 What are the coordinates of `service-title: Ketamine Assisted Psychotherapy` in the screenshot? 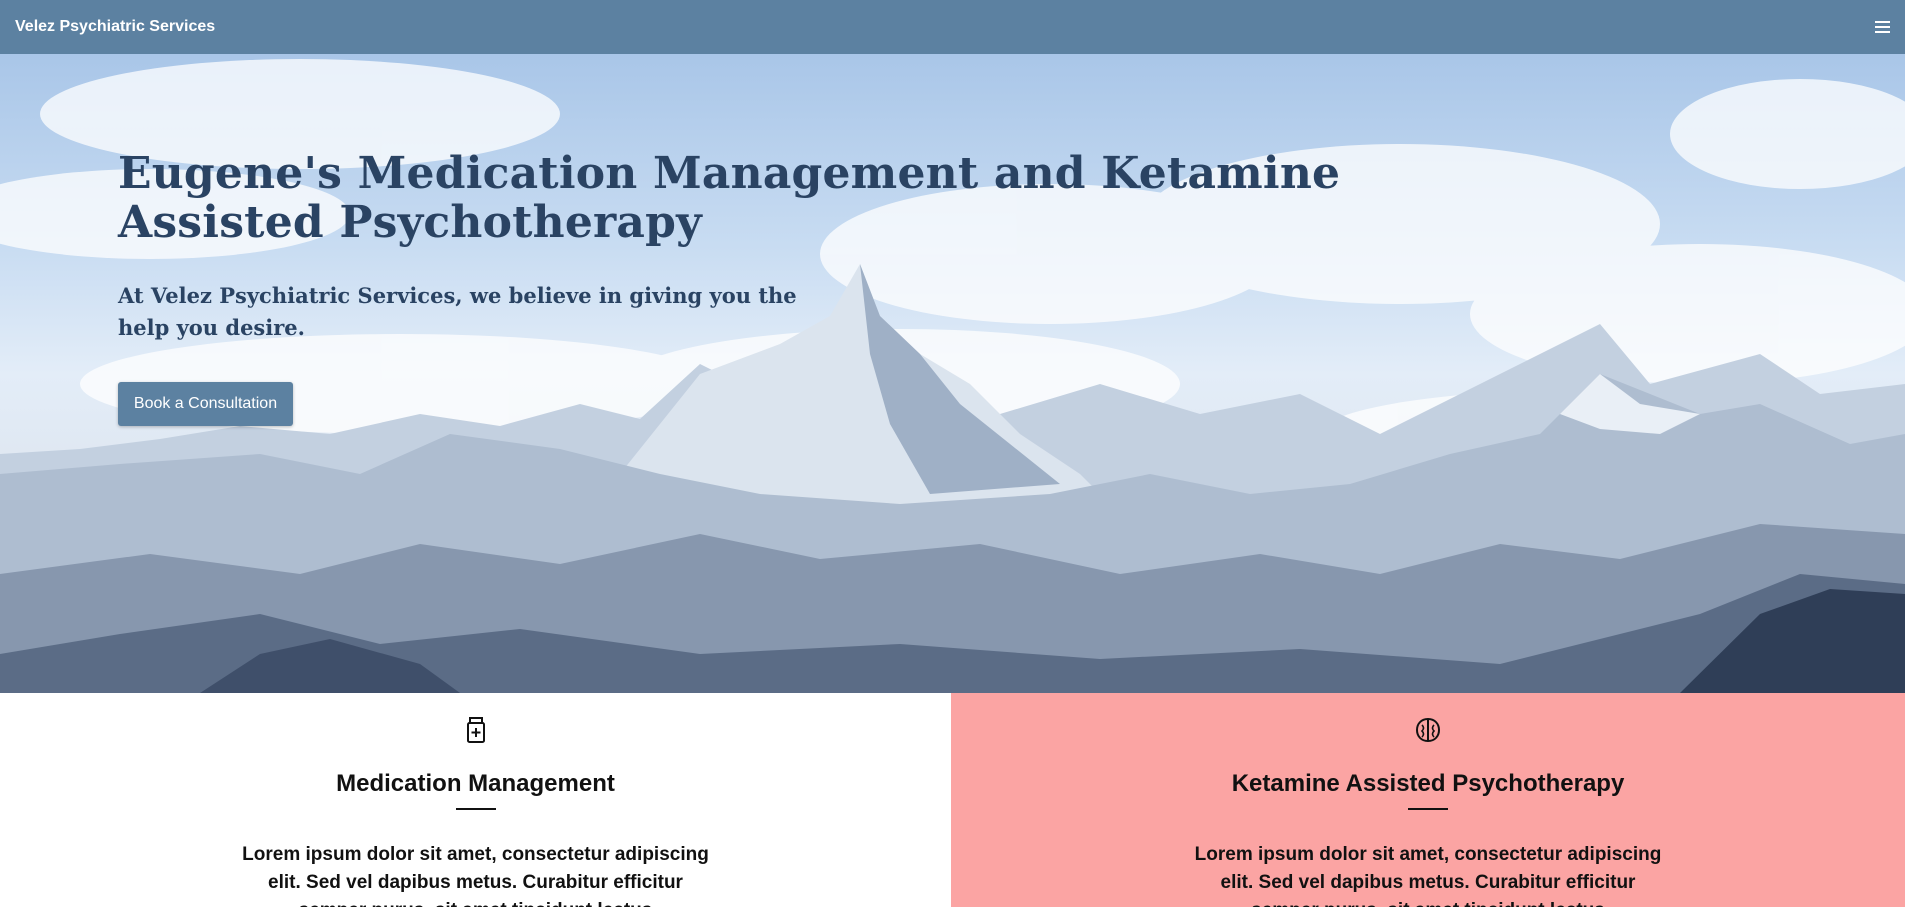 It's located at (1428, 783).